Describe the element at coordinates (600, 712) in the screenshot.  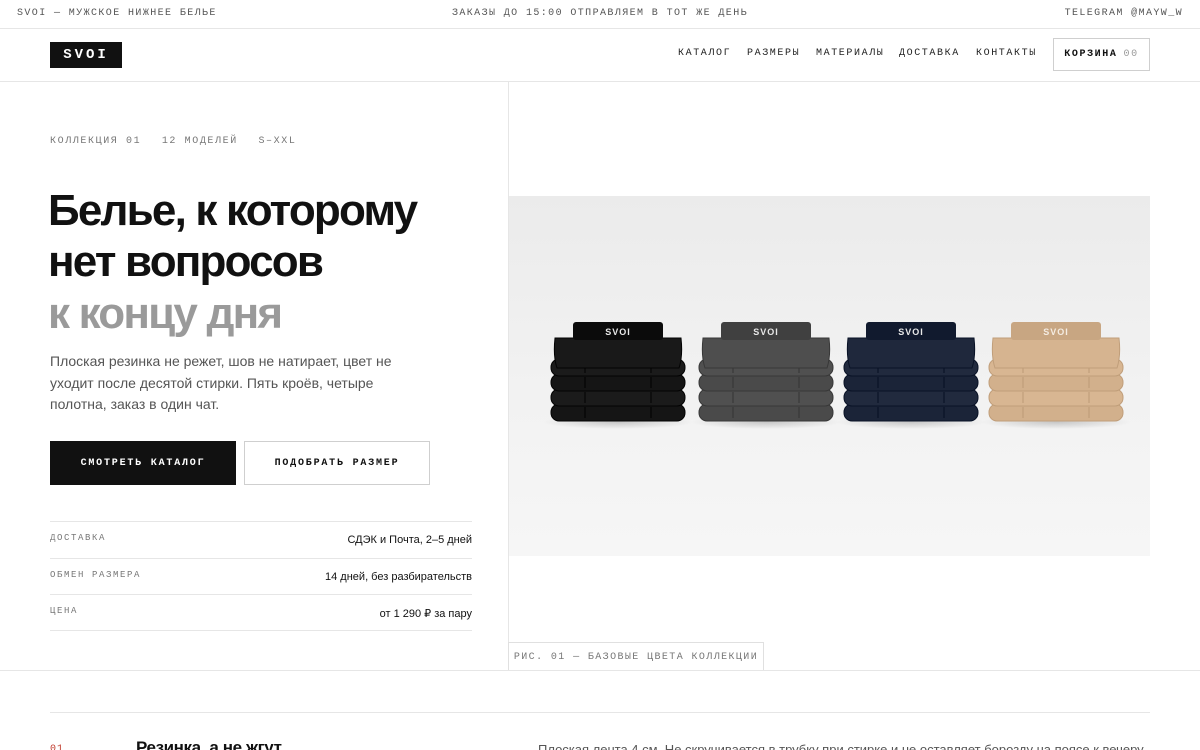
I see `section-rule` at that location.